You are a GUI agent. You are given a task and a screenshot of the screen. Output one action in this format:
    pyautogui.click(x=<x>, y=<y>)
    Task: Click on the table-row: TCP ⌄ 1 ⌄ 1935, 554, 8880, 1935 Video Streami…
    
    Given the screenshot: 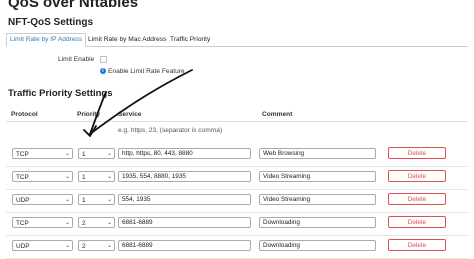 What is the action you would take?
    pyautogui.click(x=237, y=178)
    